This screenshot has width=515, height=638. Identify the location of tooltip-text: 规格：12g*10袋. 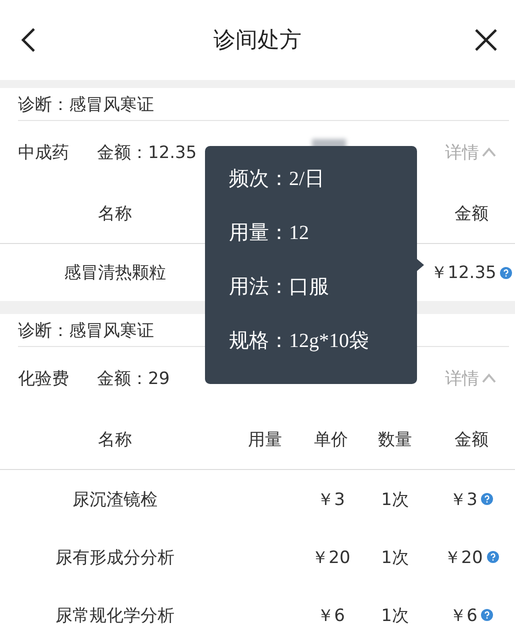
(299, 341).